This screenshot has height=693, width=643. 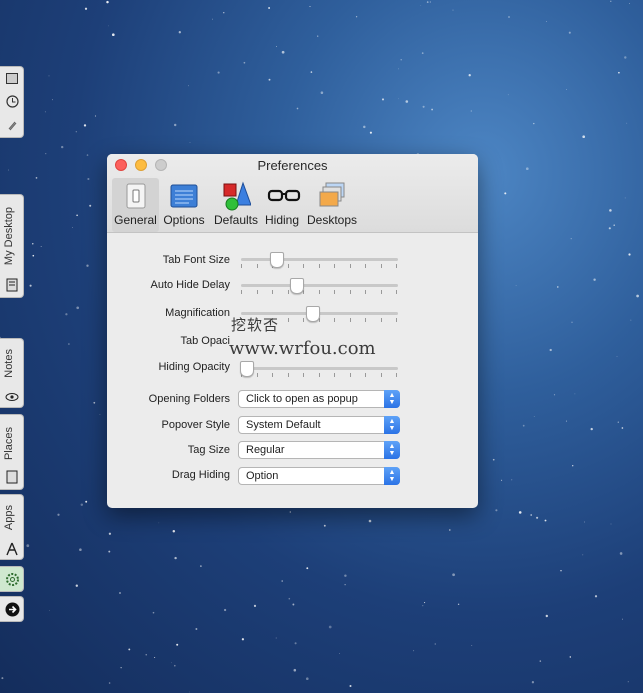 I want to click on apps-compass-icon, so click(x=12, y=549).